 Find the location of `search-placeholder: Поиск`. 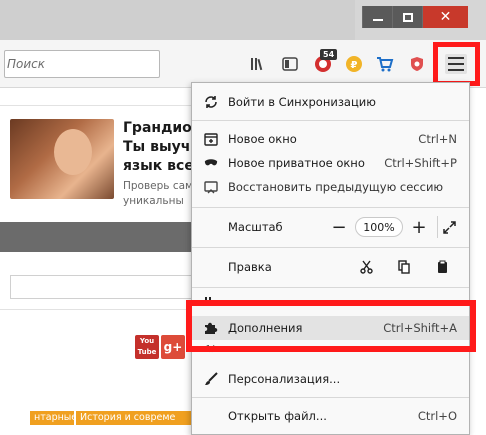

search-placeholder: Поиск is located at coordinates (26, 64).